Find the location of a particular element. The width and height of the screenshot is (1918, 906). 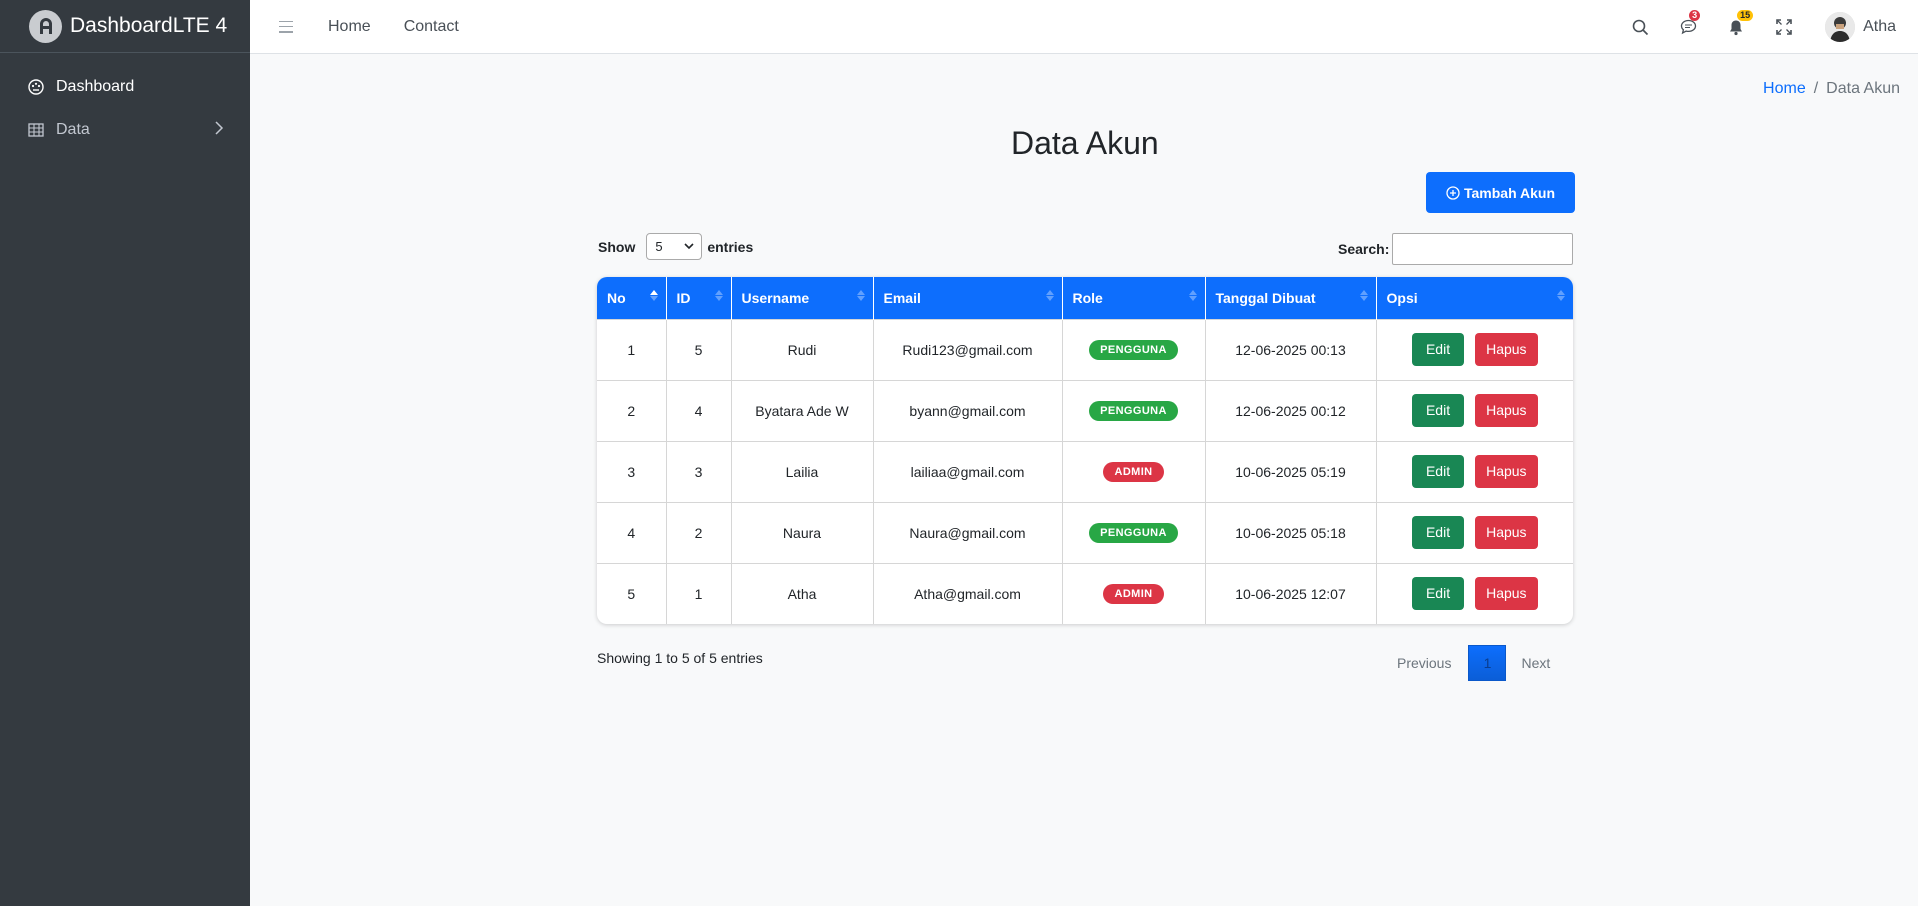

column-header-username: Username is located at coordinates (802, 298).